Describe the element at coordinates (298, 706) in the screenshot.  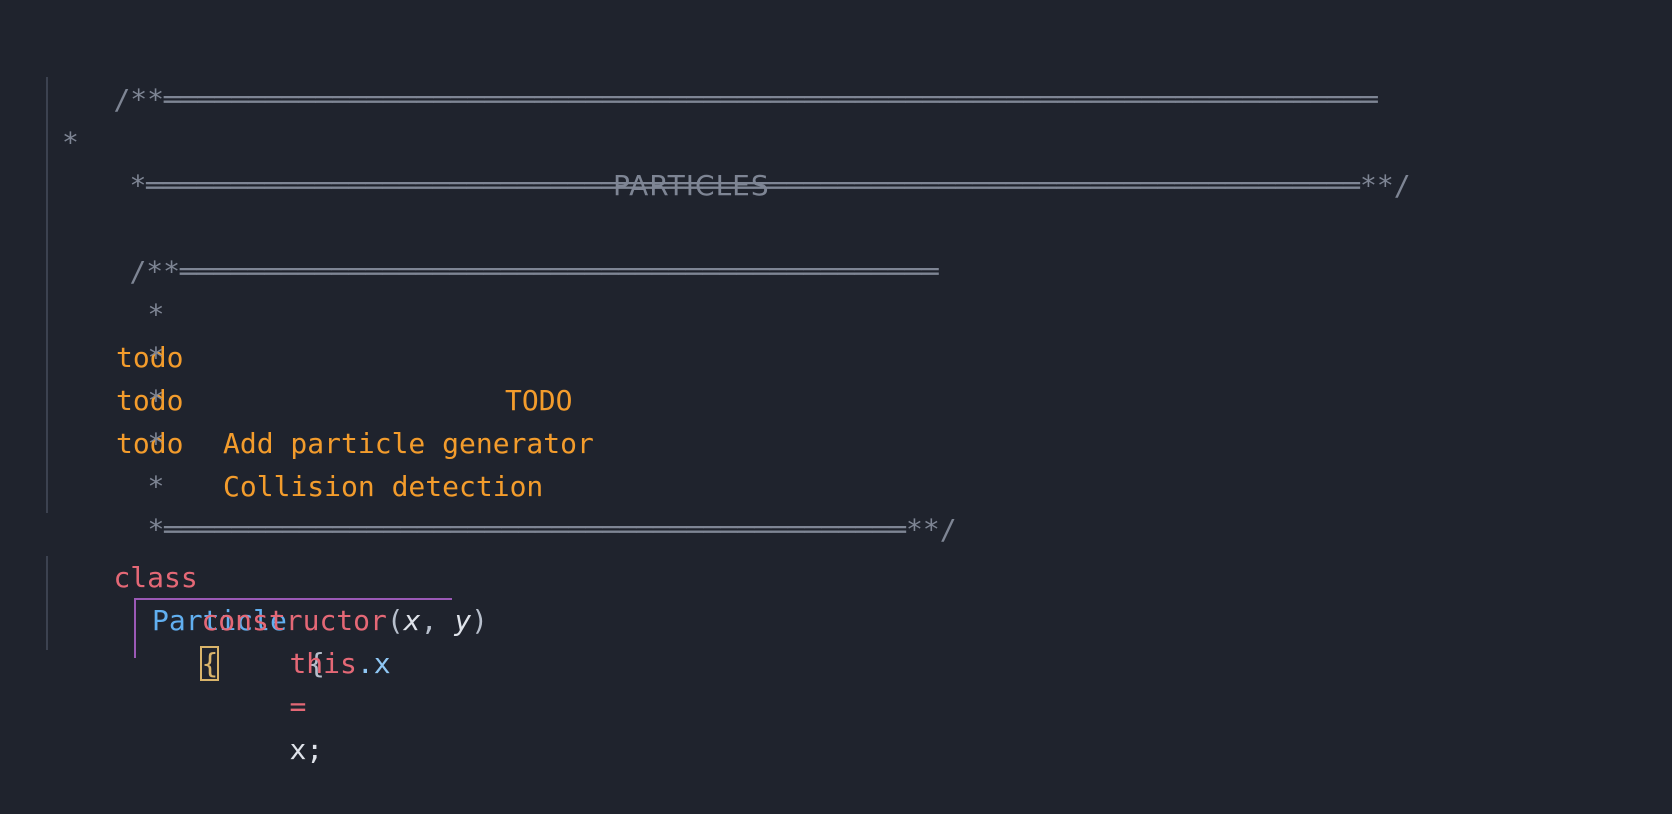
I see `assign-operator: =` at that location.